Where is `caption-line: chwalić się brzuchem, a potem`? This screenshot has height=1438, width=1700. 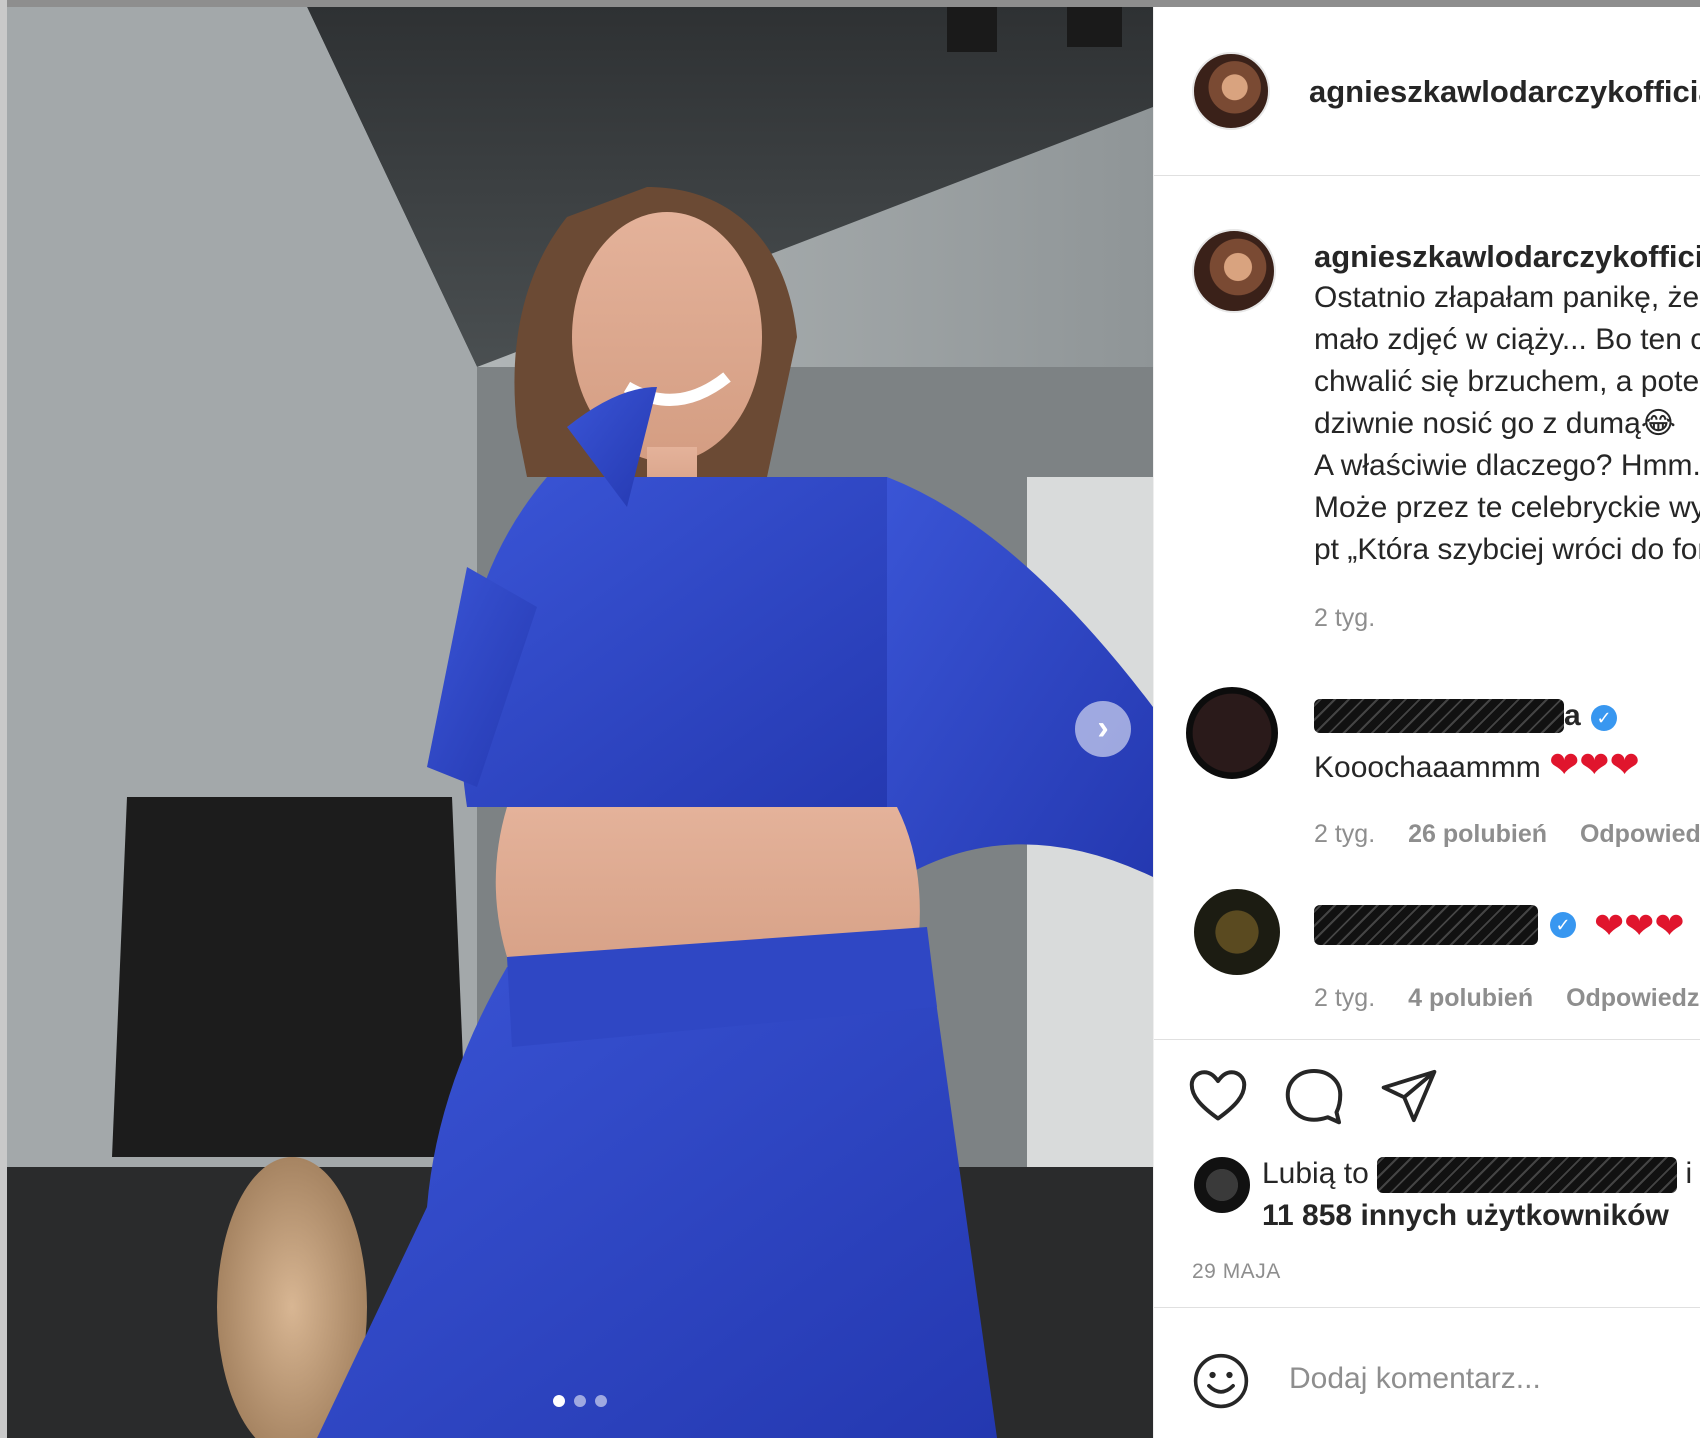 caption-line: chwalić się brzuchem, a potem is located at coordinates (1507, 381).